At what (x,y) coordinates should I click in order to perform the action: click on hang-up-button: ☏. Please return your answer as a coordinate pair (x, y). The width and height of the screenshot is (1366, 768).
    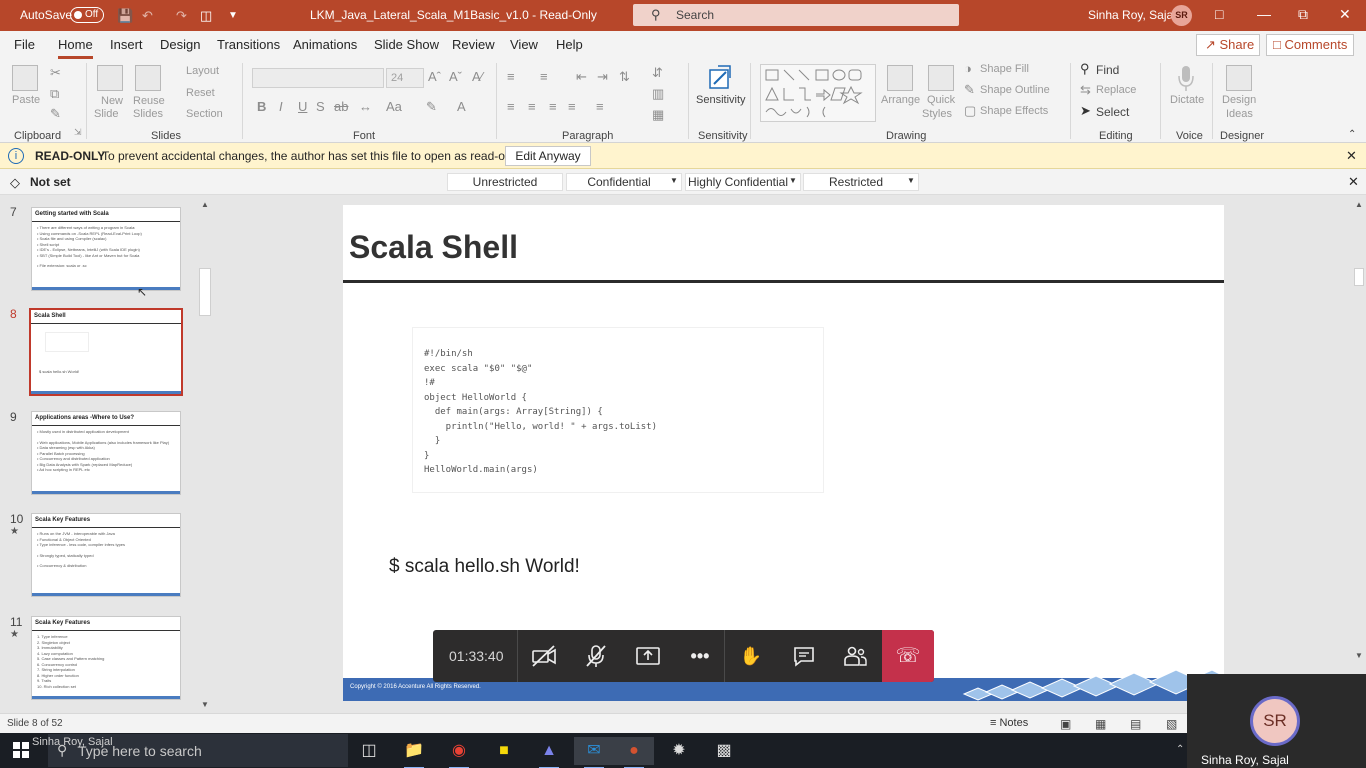
    Looking at the image, I should click on (908, 656).